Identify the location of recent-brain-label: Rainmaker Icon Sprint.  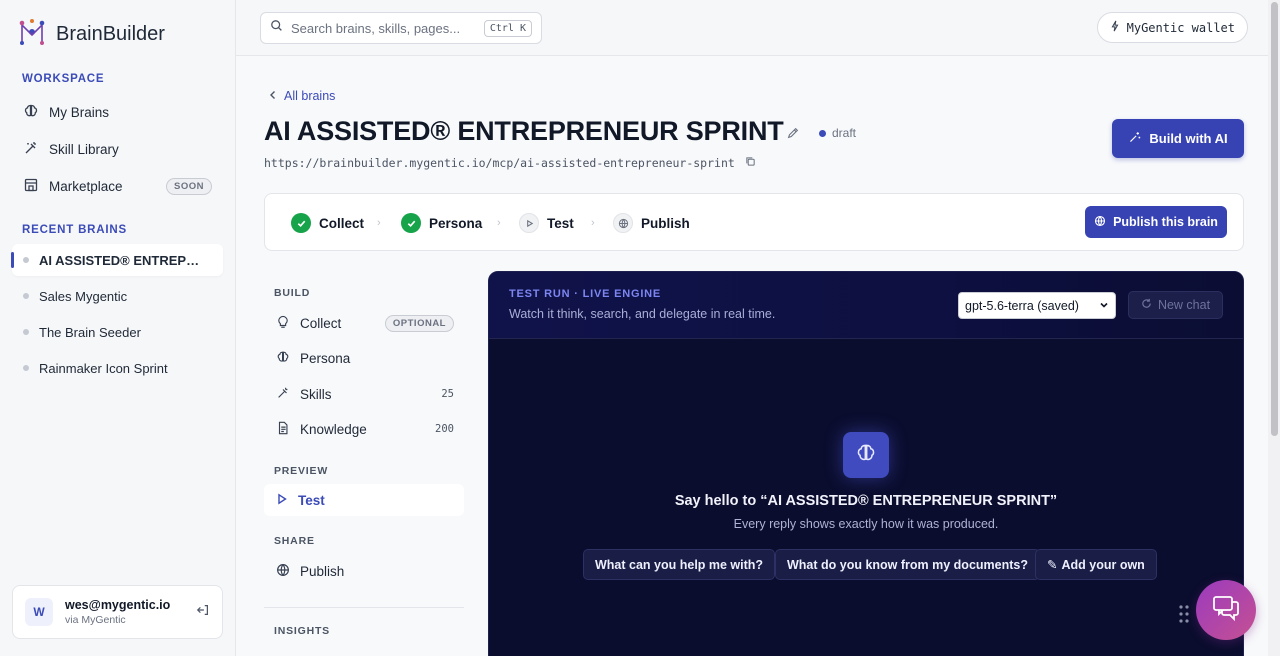
(103, 368).